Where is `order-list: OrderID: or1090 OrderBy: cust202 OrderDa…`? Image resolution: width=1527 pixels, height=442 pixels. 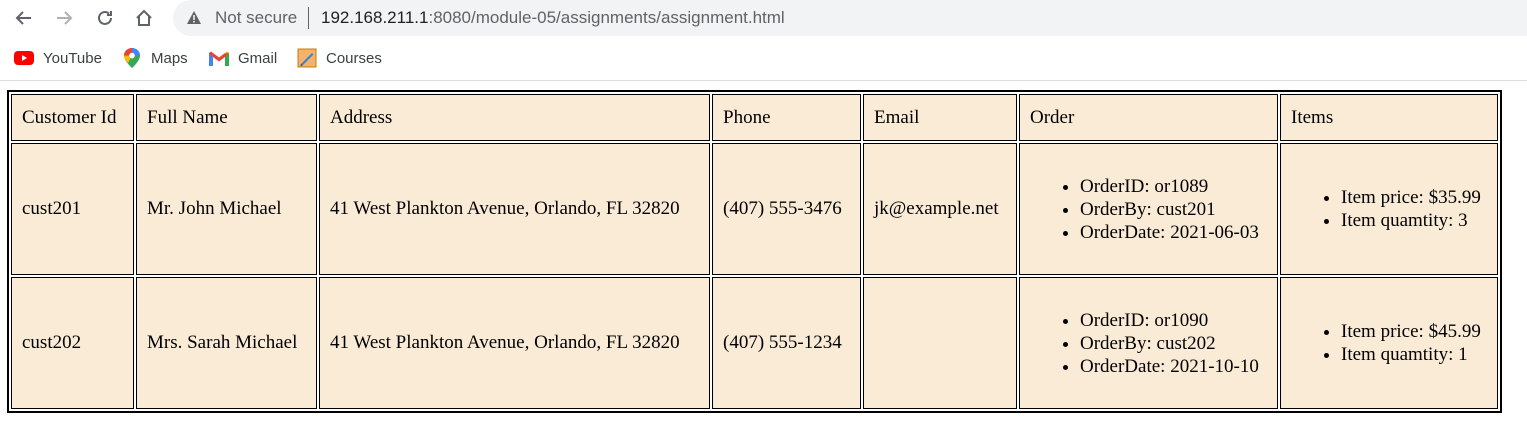
order-list: OrderID: or1090 OrderBy: cust202 OrderDa… is located at coordinates (1148, 343).